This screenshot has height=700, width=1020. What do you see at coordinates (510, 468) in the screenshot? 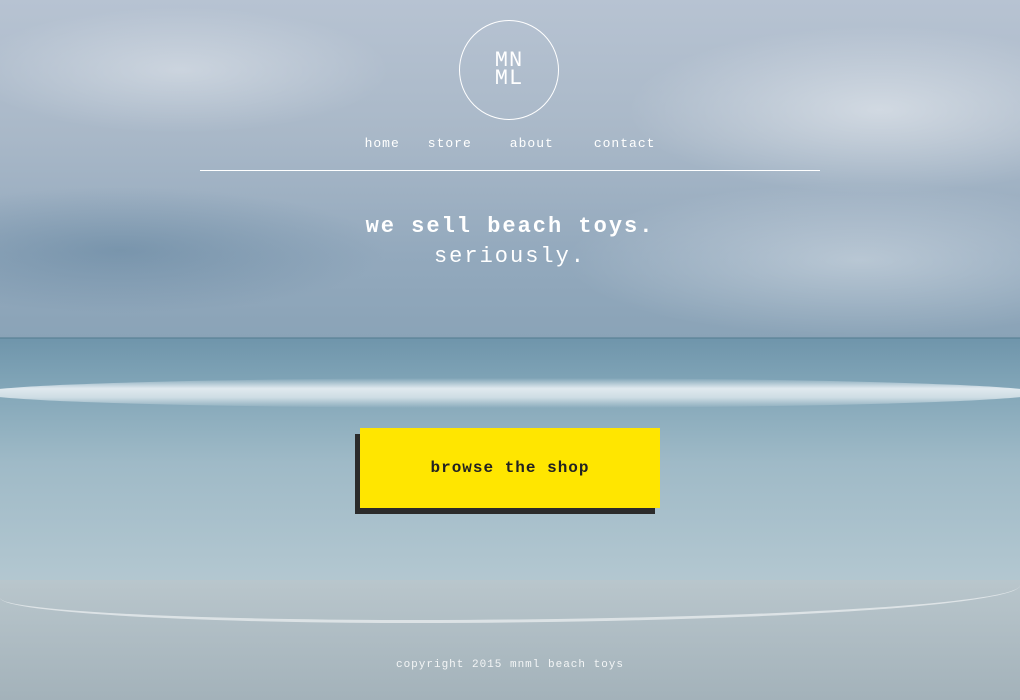
I see `browse-shop-button: browse the shop` at bounding box center [510, 468].